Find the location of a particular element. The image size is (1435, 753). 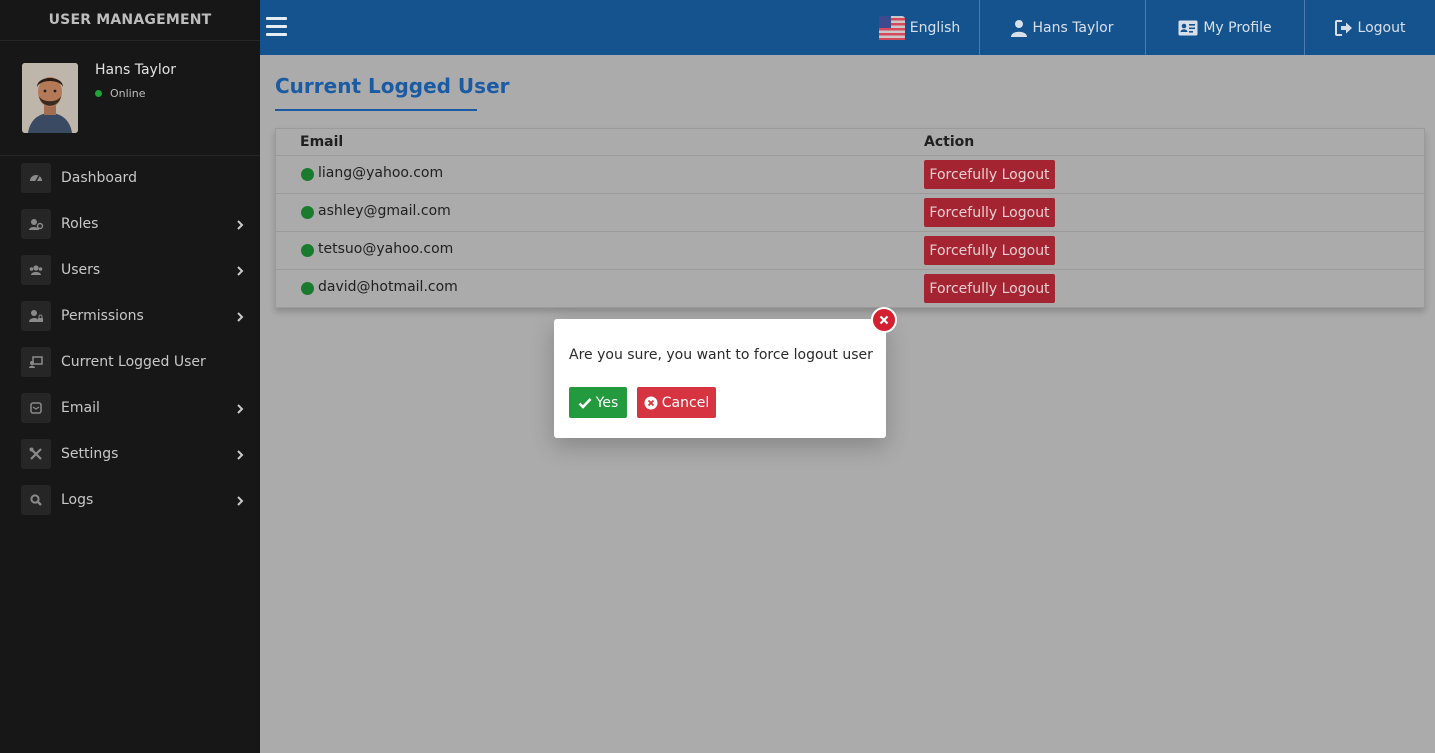

language-selector: English is located at coordinates (919, 27).